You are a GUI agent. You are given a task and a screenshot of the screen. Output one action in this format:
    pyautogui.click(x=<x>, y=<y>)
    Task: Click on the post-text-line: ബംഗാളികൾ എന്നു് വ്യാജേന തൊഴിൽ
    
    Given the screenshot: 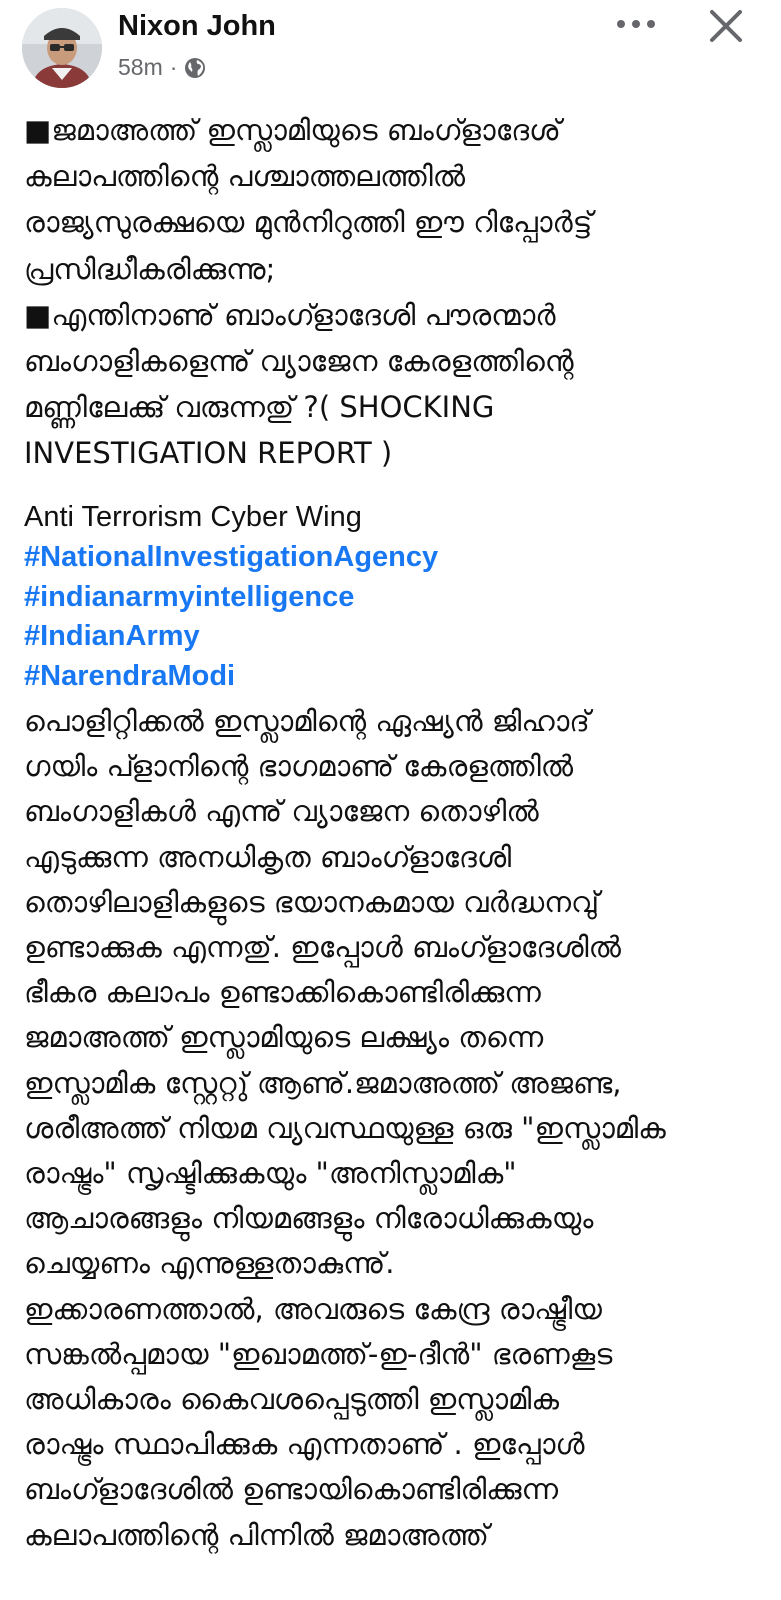 What is the action you would take?
    pyautogui.click(x=281, y=811)
    